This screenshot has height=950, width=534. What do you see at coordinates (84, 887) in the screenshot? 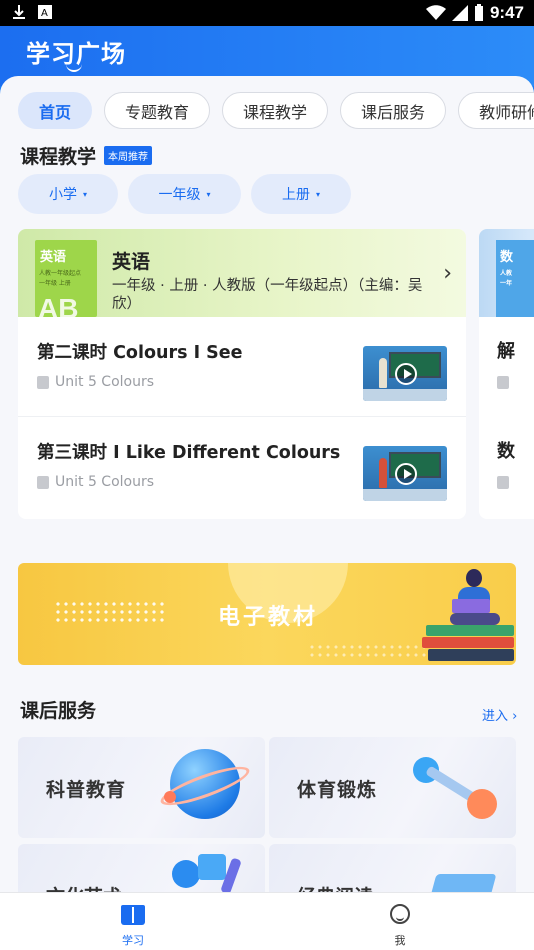
I see `service-label: 文化艺术` at bounding box center [84, 887].